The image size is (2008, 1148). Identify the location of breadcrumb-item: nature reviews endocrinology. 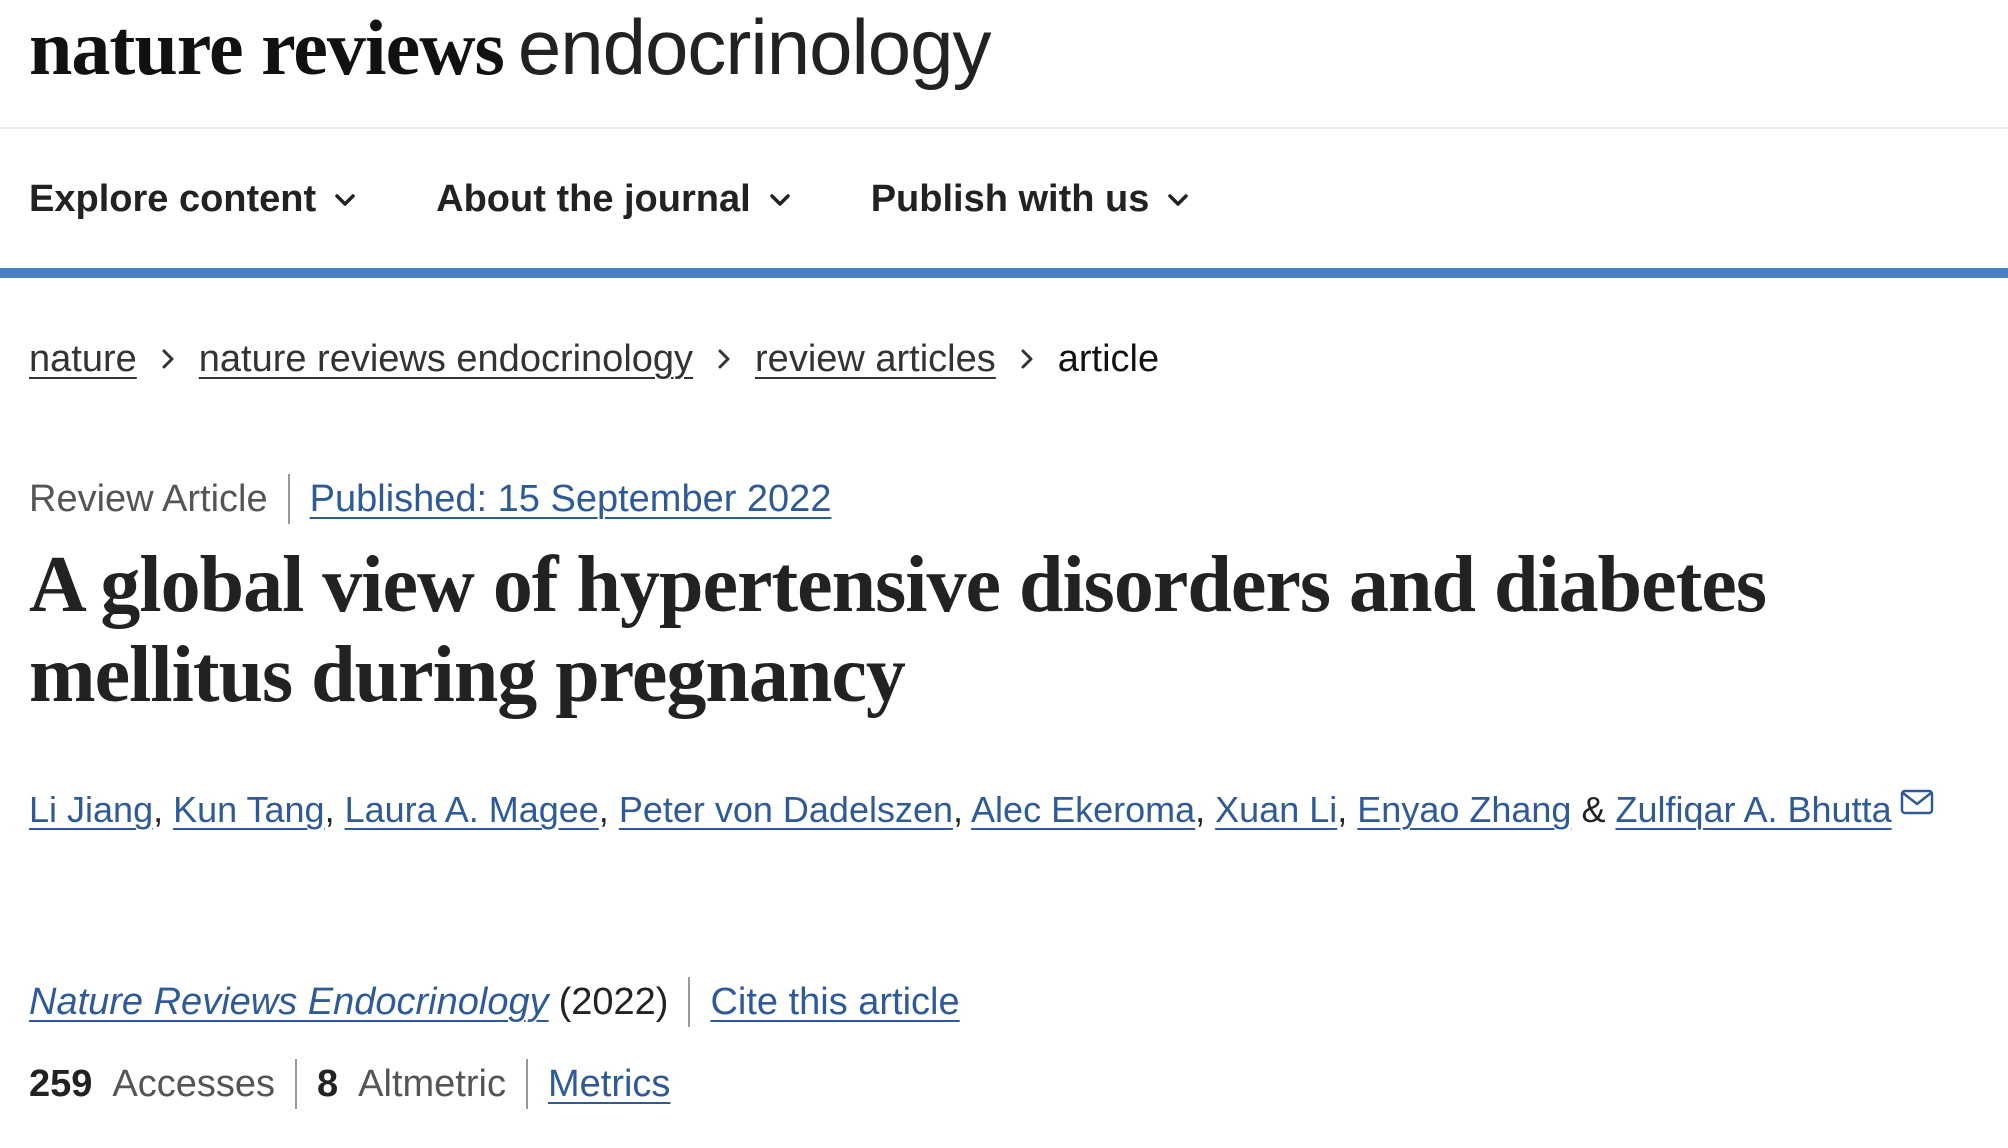
(446, 359).